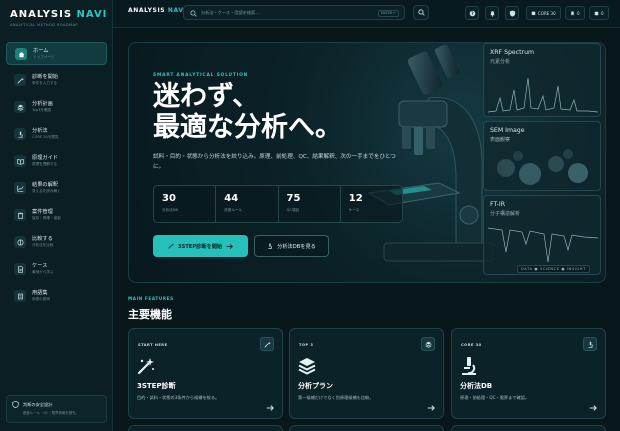 The image size is (620, 431). What do you see at coordinates (20, 107) in the screenshot?
I see `layers-icon` at bounding box center [20, 107].